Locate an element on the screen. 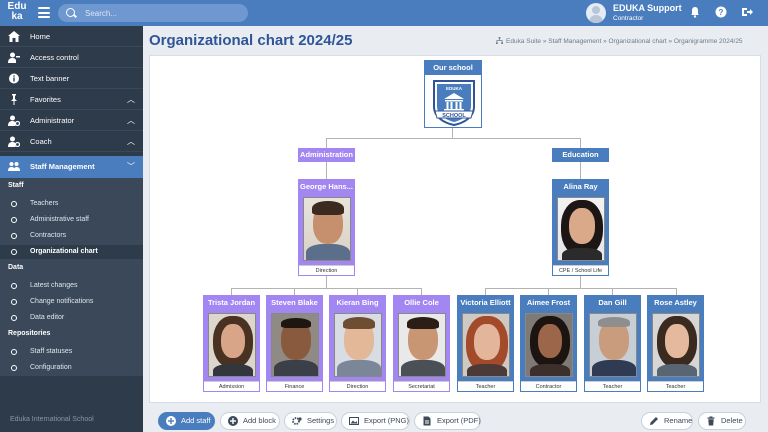 The width and height of the screenshot is (768, 432). gears-icon is located at coordinates (297, 421).